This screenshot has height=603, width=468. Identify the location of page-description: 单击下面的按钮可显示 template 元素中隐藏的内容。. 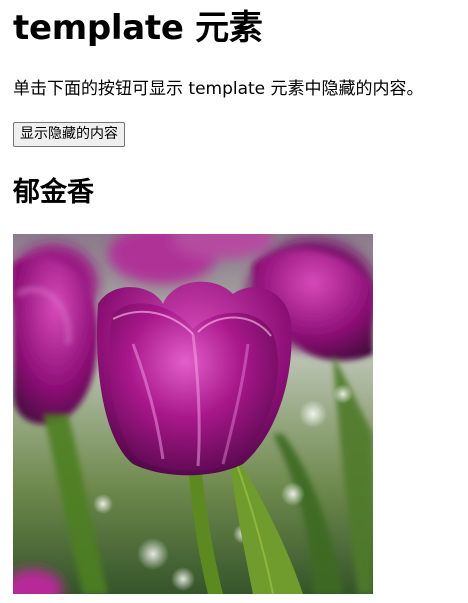
(218, 89).